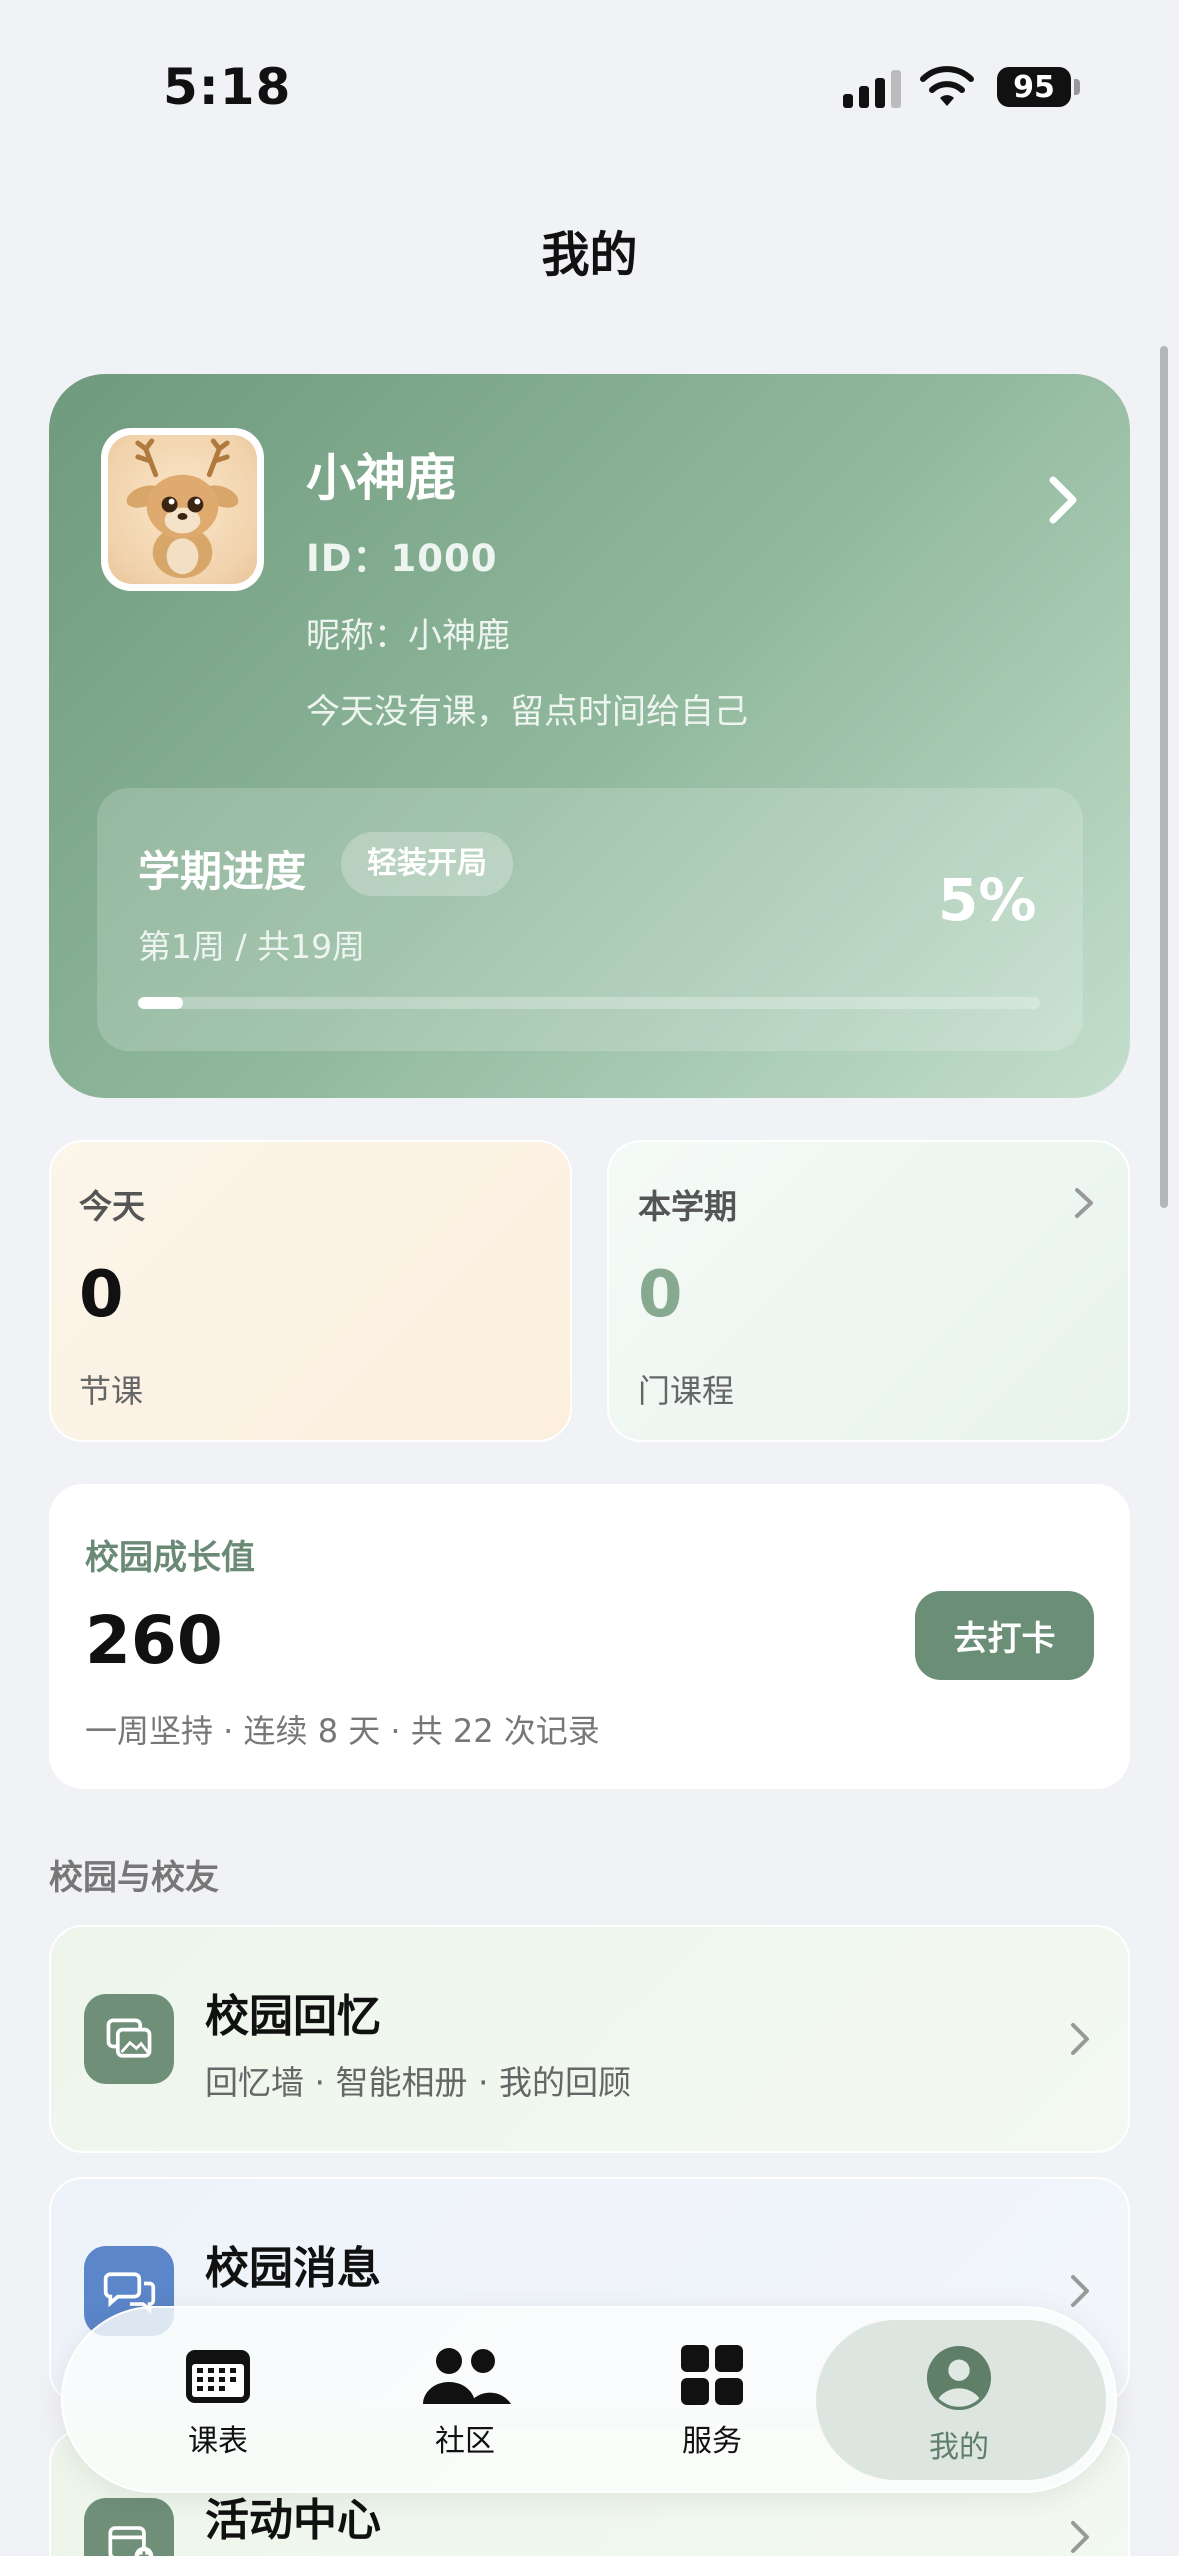 The height and width of the screenshot is (2556, 1179). Describe the element at coordinates (293, 2016) in the screenshot. I see `list-item-title: 校园回忆` at that location.